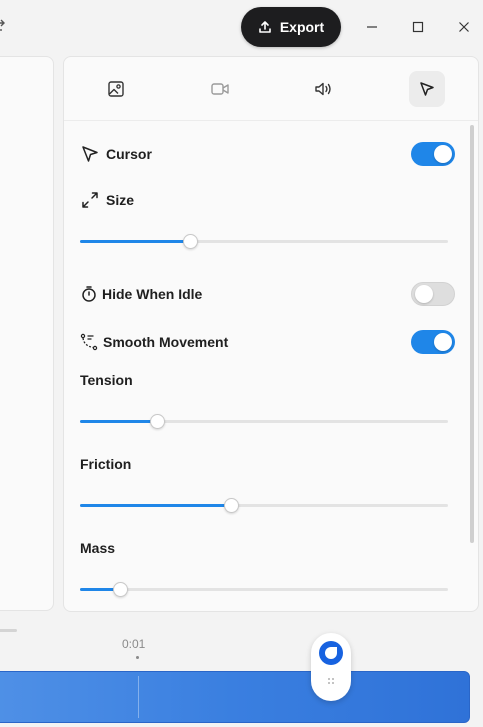  Describe the element at coordinates (158, 421) in the screenshot. I see `tension-slider-thumb` at that location.